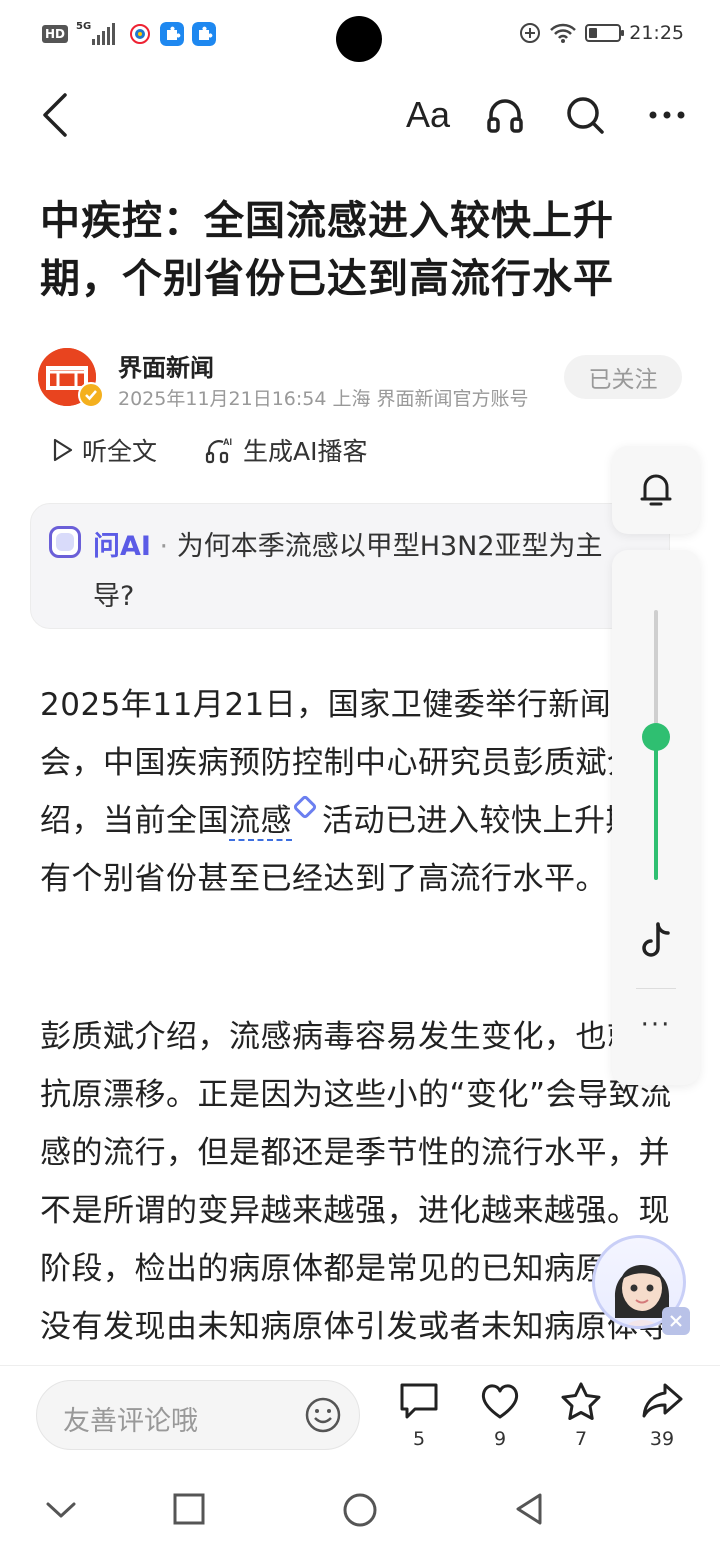 The width and height of the screenshot is (720, 1560). What do you see at coordinates (656, 941) in the screenshot?
I see `tiktok-icon` at bounding box center [656, 941].